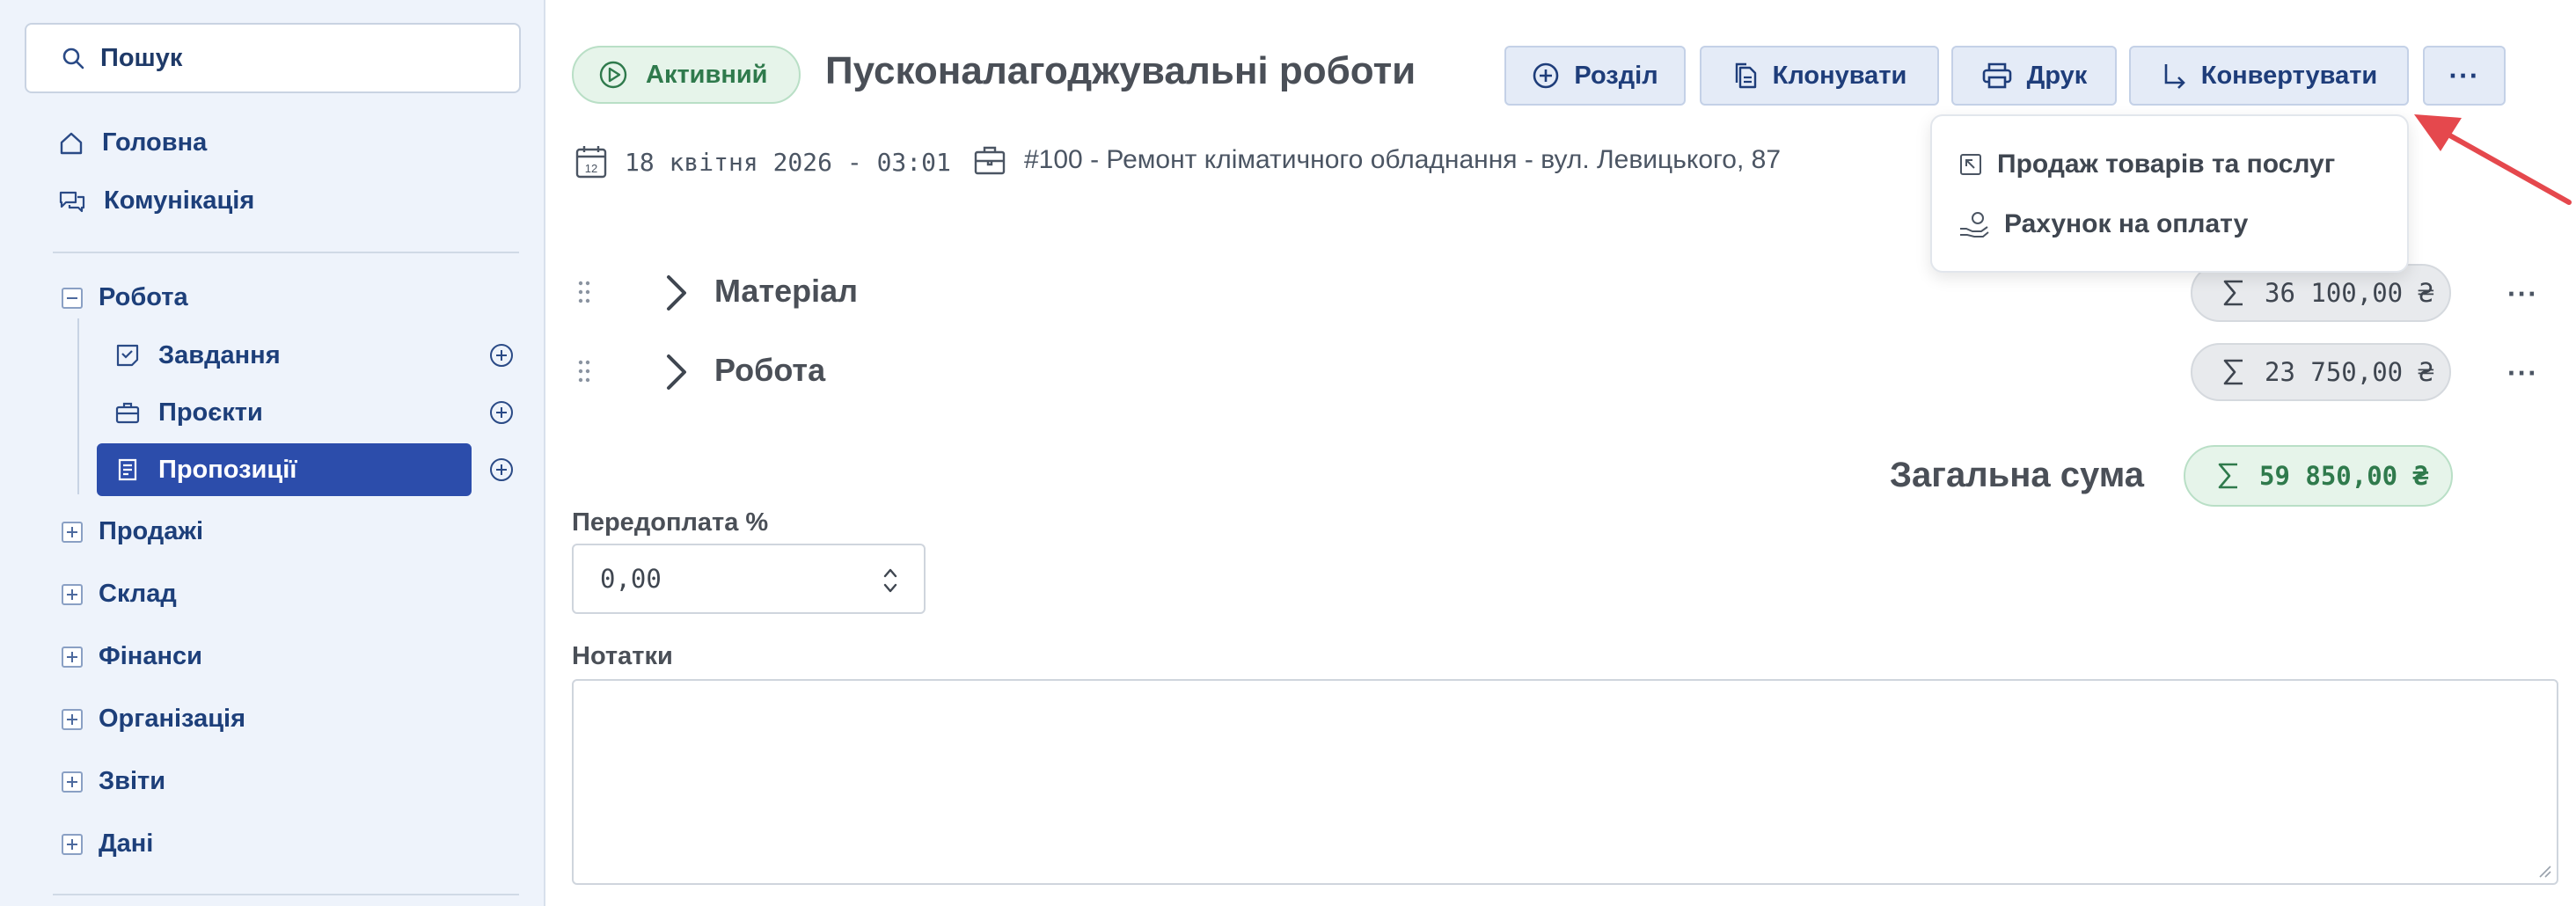  Describe the element at coordinates (2464, 76) in the screenshot. I see `more-actions-button: ···` at that location.